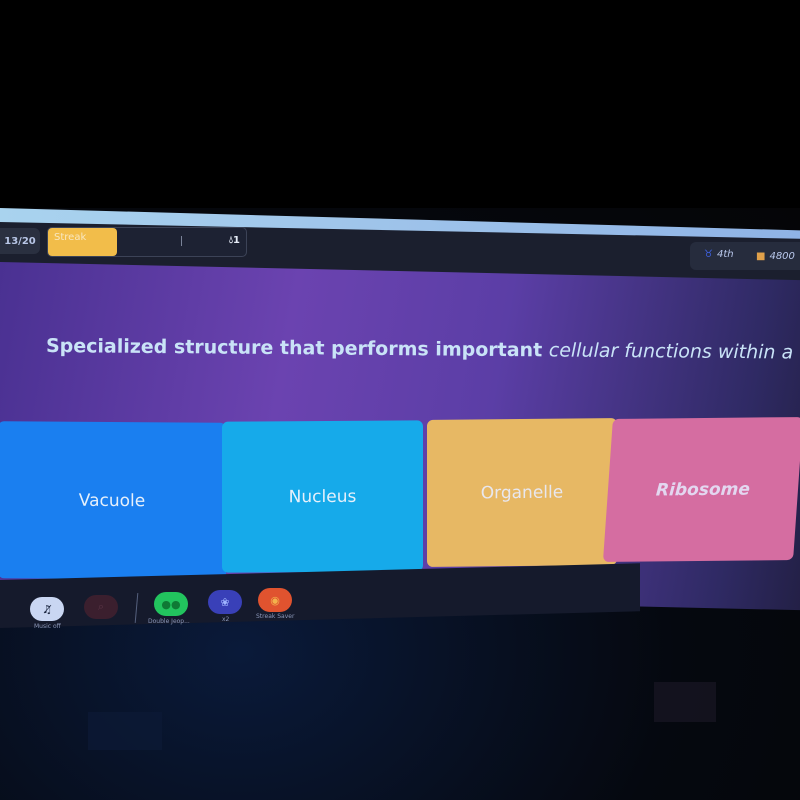  Describe the element at coordinates (725, 254) in the screenshot. I see `rank-value: 4th` at that location.